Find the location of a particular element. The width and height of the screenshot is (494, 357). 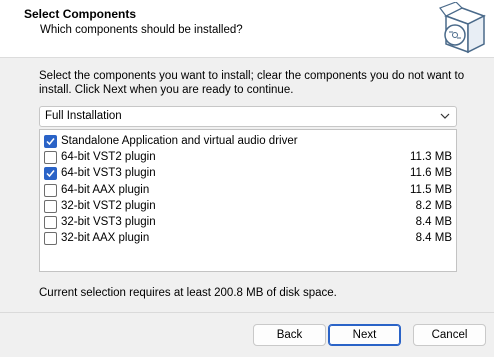

back-button: Back is located at coordinates (289, 335).